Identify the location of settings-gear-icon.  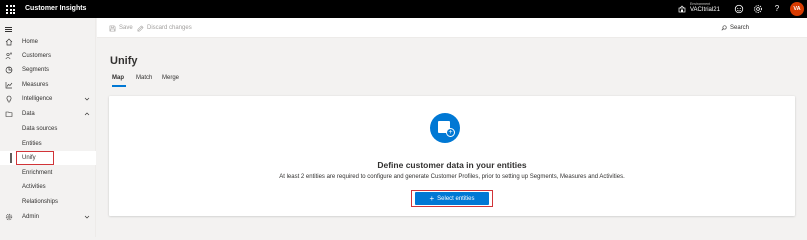
(758, 9).